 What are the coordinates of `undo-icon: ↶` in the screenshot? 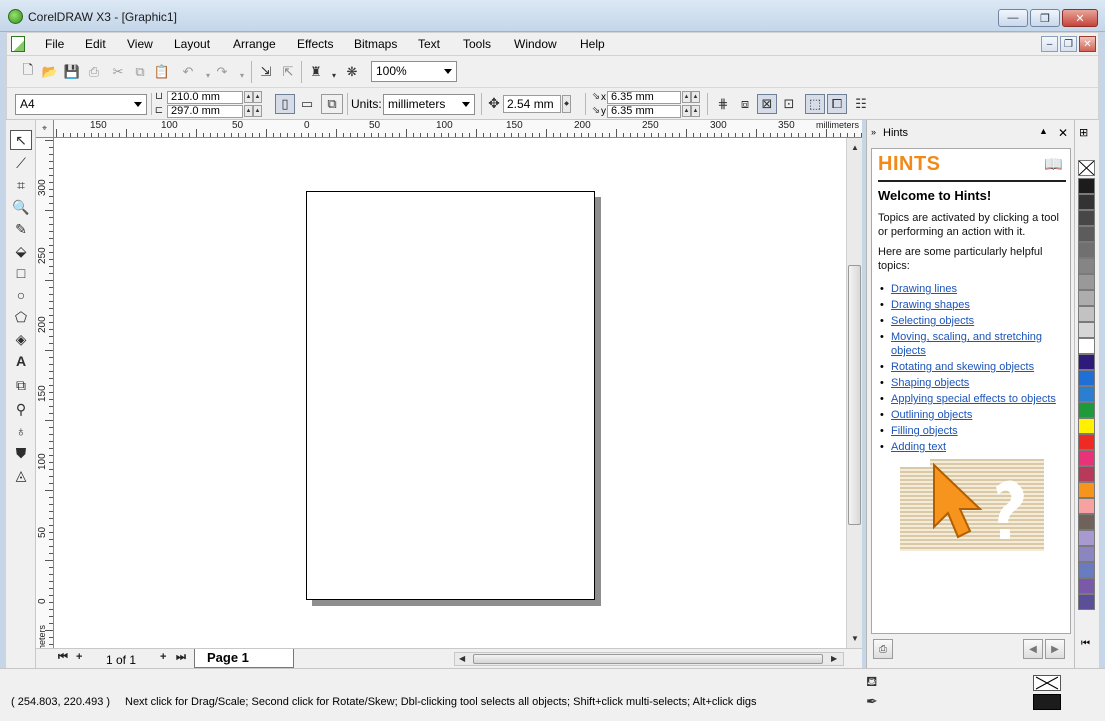 It's located at (188, 72).